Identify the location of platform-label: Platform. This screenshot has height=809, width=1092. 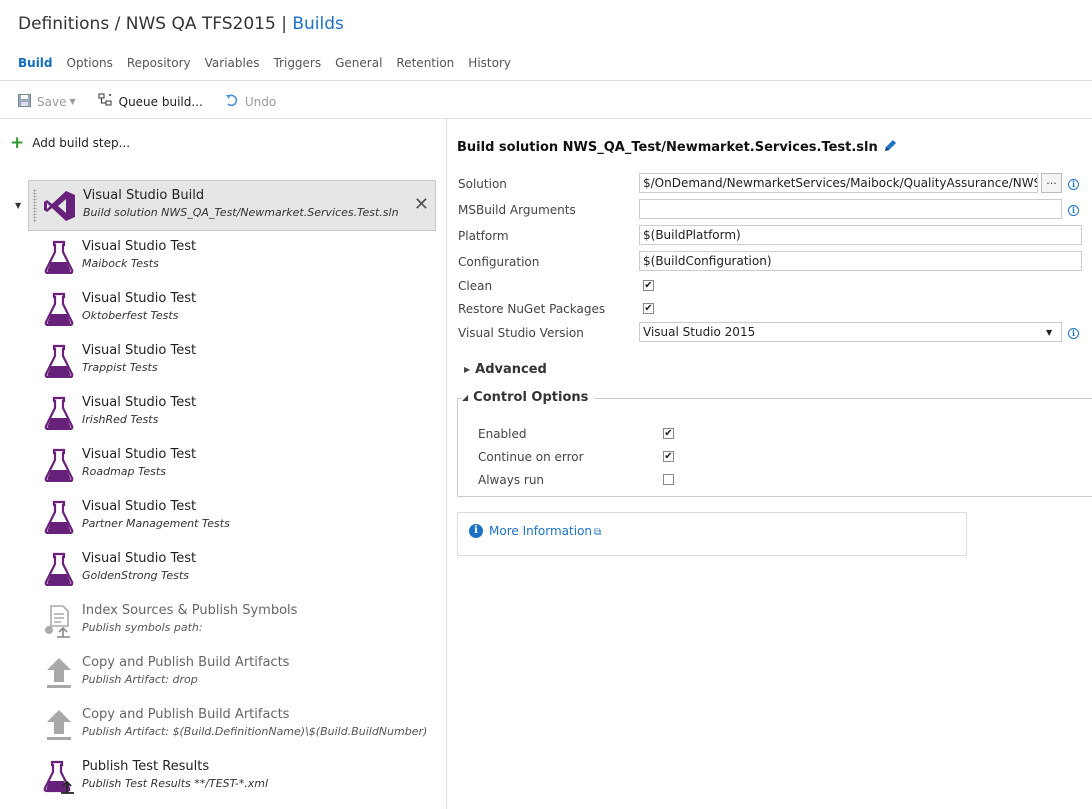
(483, 236).